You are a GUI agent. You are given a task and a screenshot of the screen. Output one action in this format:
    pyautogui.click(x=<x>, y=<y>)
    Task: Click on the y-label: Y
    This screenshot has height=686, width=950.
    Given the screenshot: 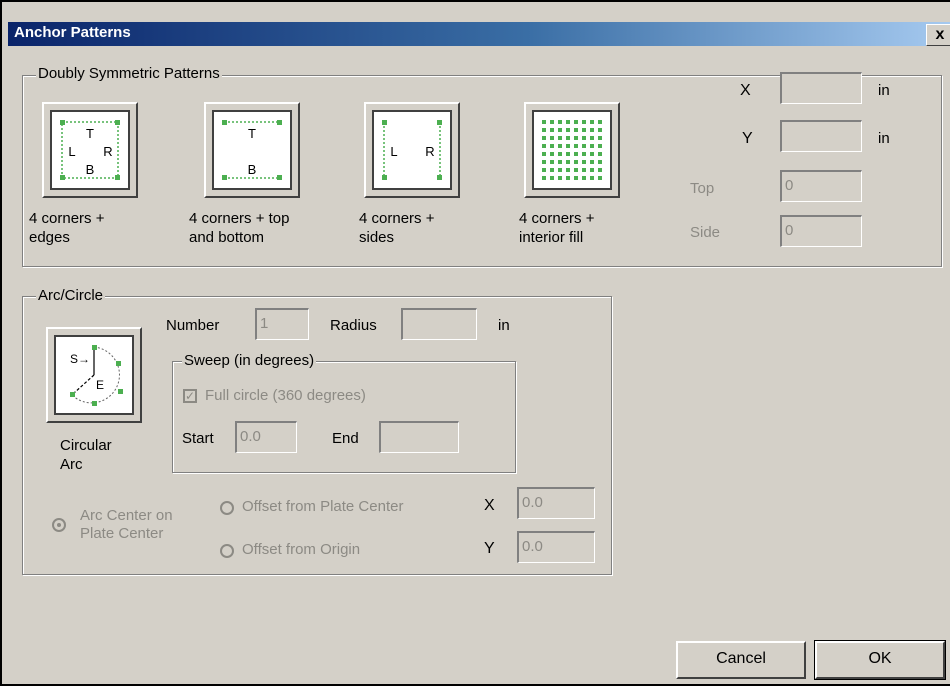 What is the action you would take?
    pyautogui.click(x=747, y=138)
    